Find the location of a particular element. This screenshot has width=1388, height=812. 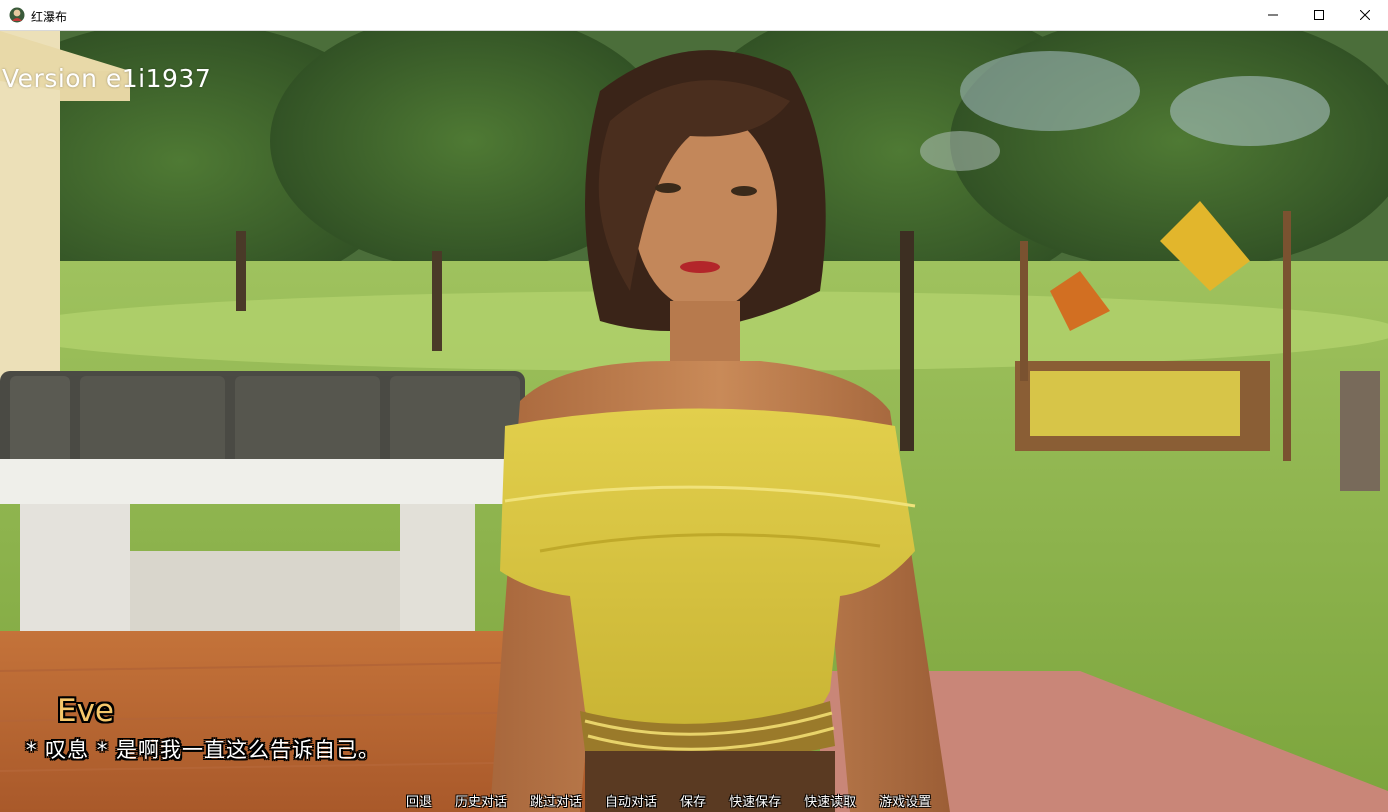

quick-menu-auto: 自动对话 is located at coordinates (631, 801).